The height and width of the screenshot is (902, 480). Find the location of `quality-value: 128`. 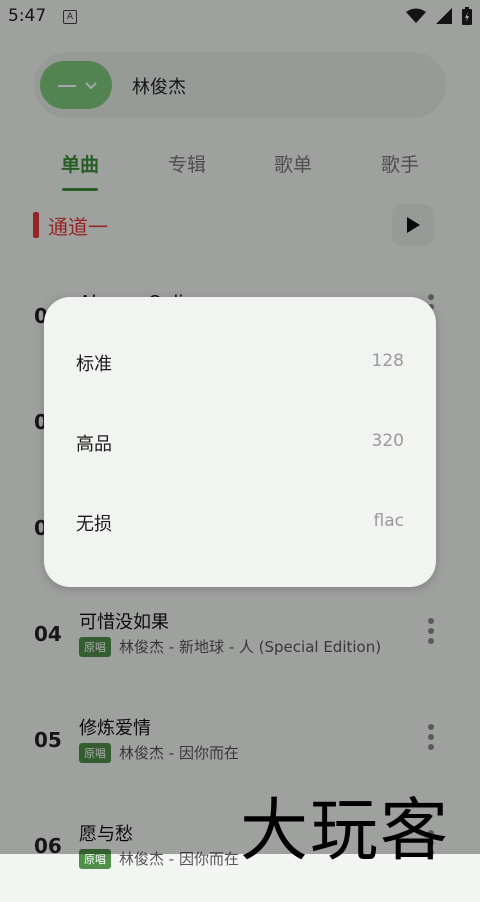

quality-value: 128 is located at coordinates (387, 361).